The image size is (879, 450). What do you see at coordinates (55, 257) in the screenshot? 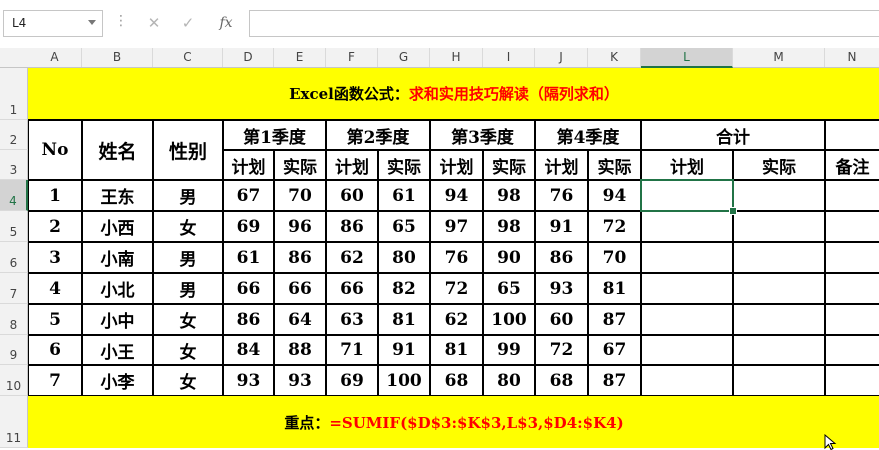
I see `cell-no: 3` at bounding box center [55, 257].